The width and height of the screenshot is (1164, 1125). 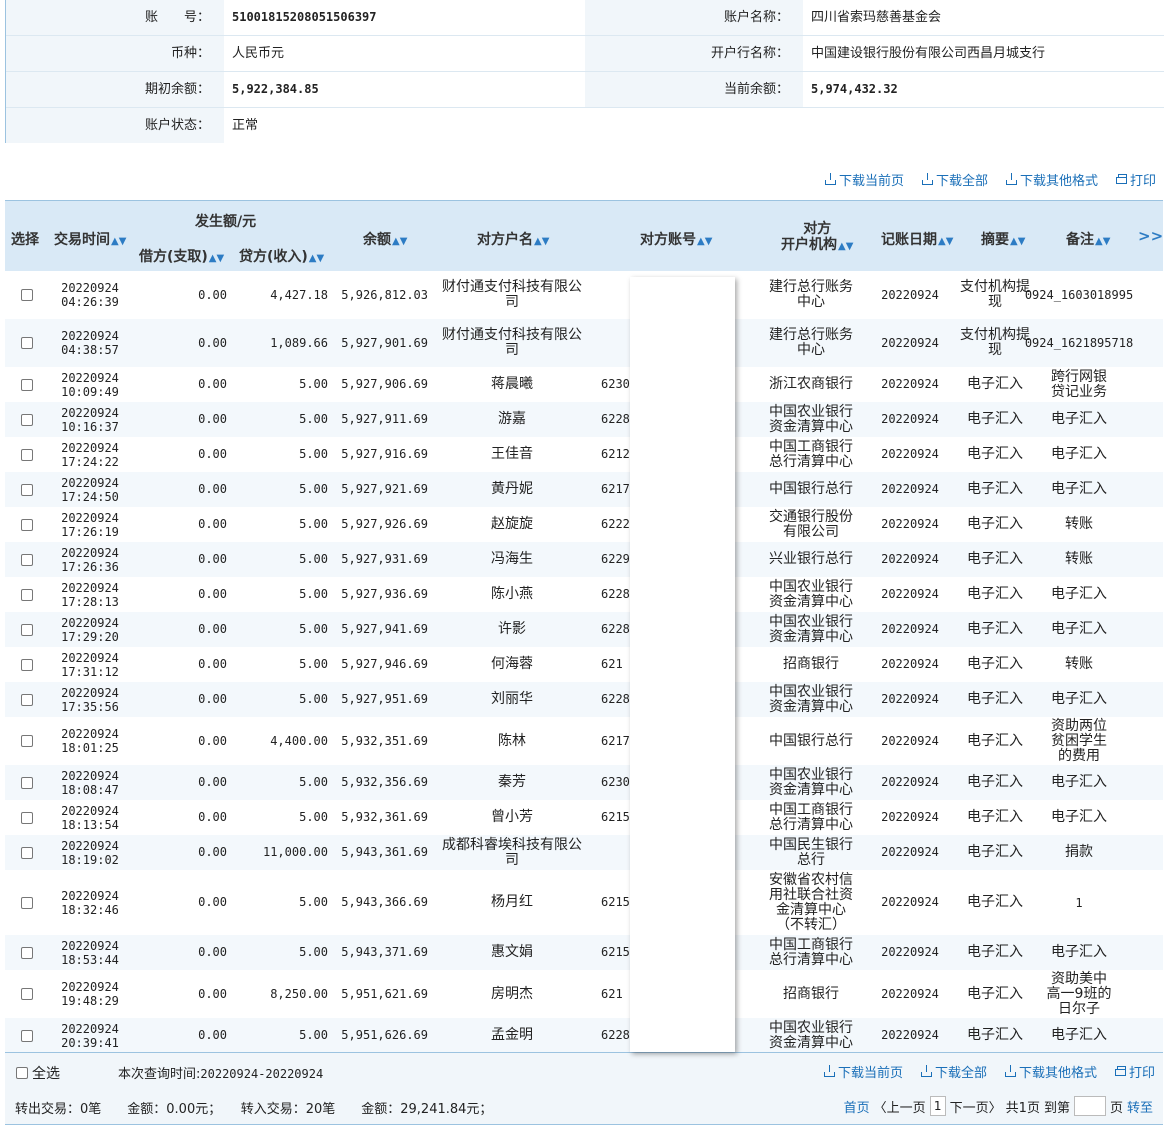 I want to click on col-party-bank: 对方 开户机构▲▼, so click(x=817, y=238).